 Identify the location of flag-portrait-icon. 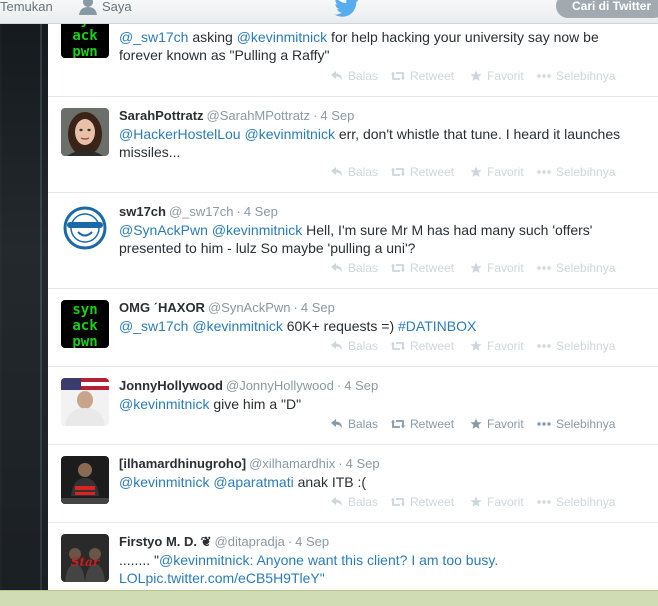
(85, 402).